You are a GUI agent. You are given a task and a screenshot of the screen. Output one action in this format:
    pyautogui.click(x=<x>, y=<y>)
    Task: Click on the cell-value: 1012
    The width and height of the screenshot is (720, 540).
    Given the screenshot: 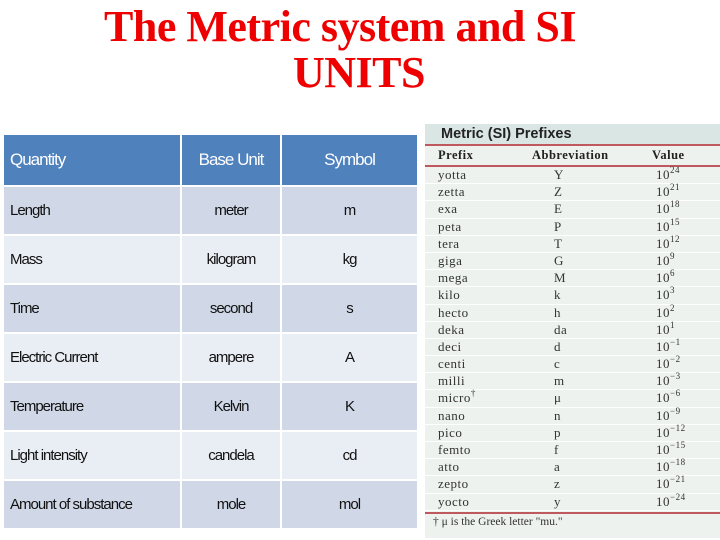 What is the action you would take?
    pyautogui.click(x=684, y=242)
    